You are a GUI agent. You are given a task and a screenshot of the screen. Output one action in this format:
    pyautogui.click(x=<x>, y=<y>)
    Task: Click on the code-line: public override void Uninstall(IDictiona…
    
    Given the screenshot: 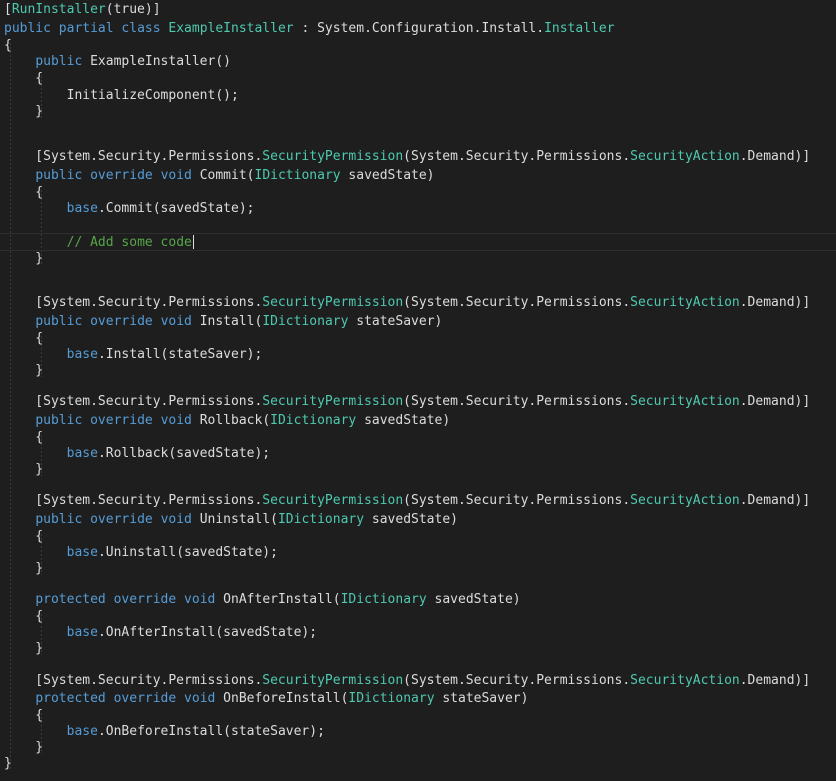 What is the action you would take?
    pyautogui.click(x=229, y=520)
    